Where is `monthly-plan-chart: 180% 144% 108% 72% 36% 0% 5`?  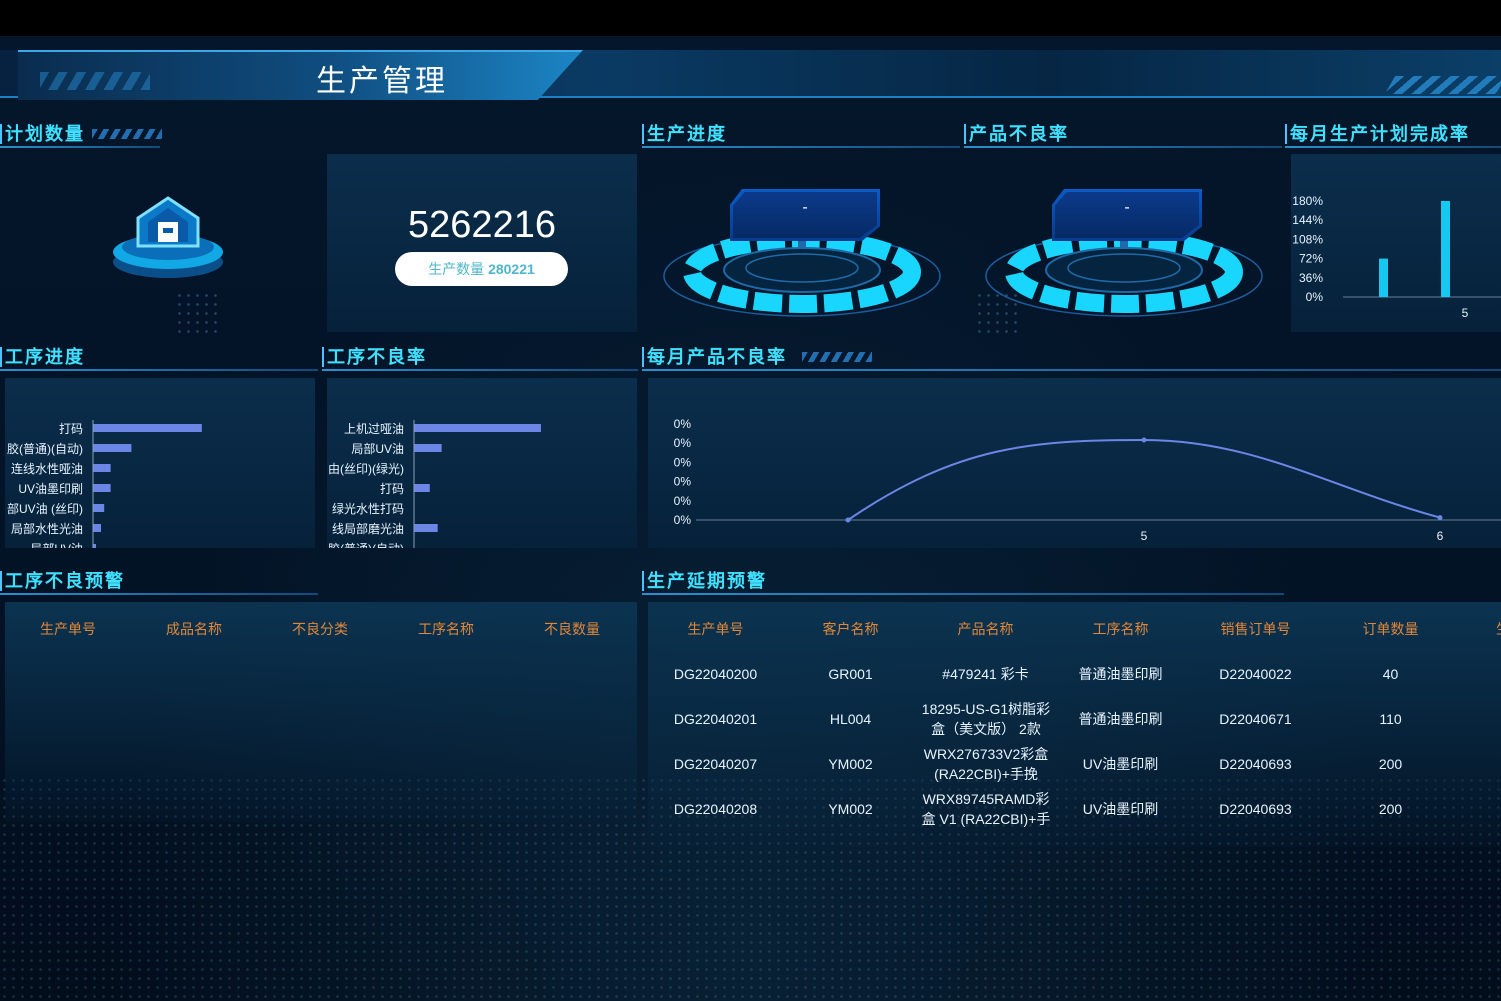 monthly-plan-chart: 180% 144% 108% 72% 36% 0% 5 is located at coordinates (1396, 257).